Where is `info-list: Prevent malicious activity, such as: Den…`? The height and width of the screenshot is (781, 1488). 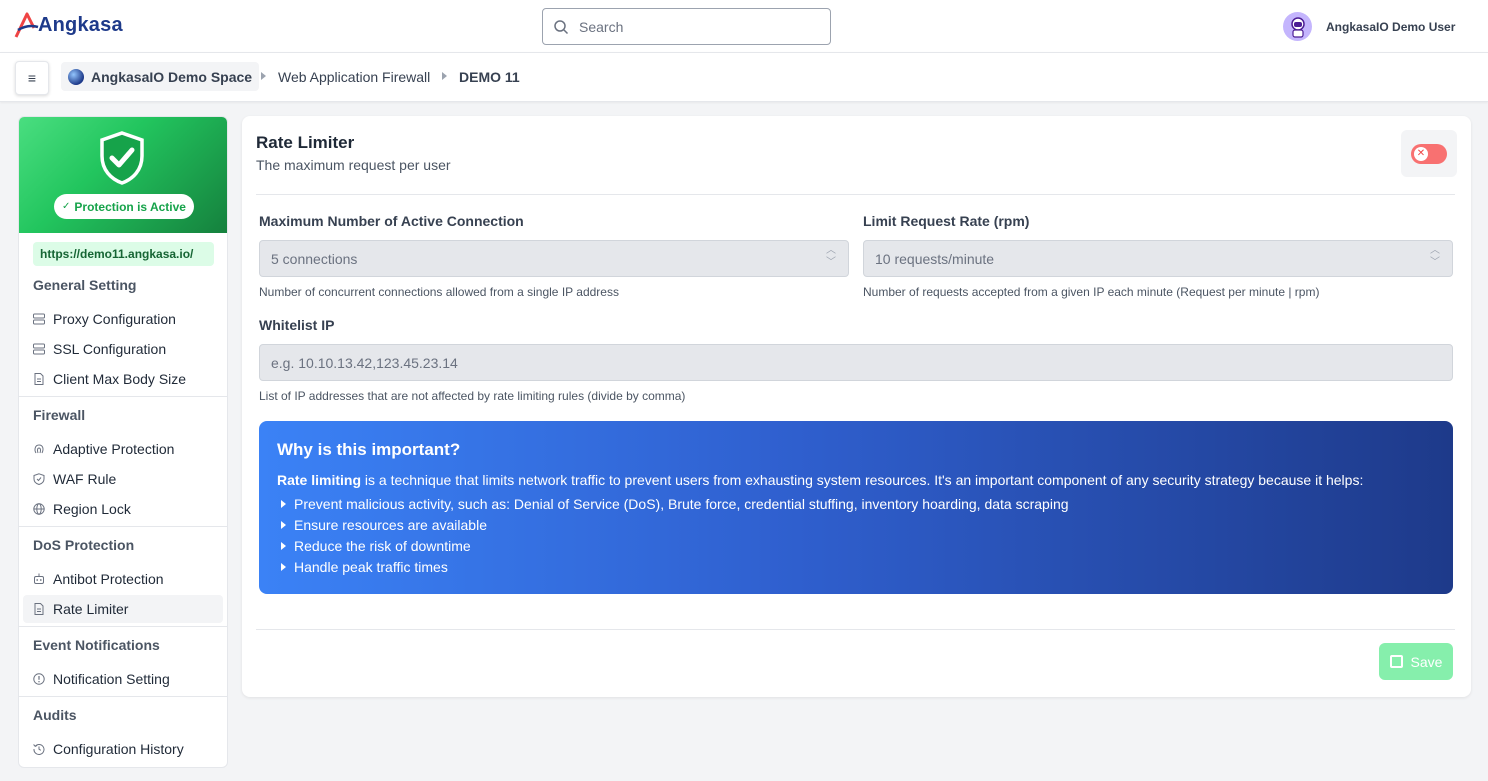 info-list: Prevent malicious activity, such as: Den… is located at coordinates (675, 535).